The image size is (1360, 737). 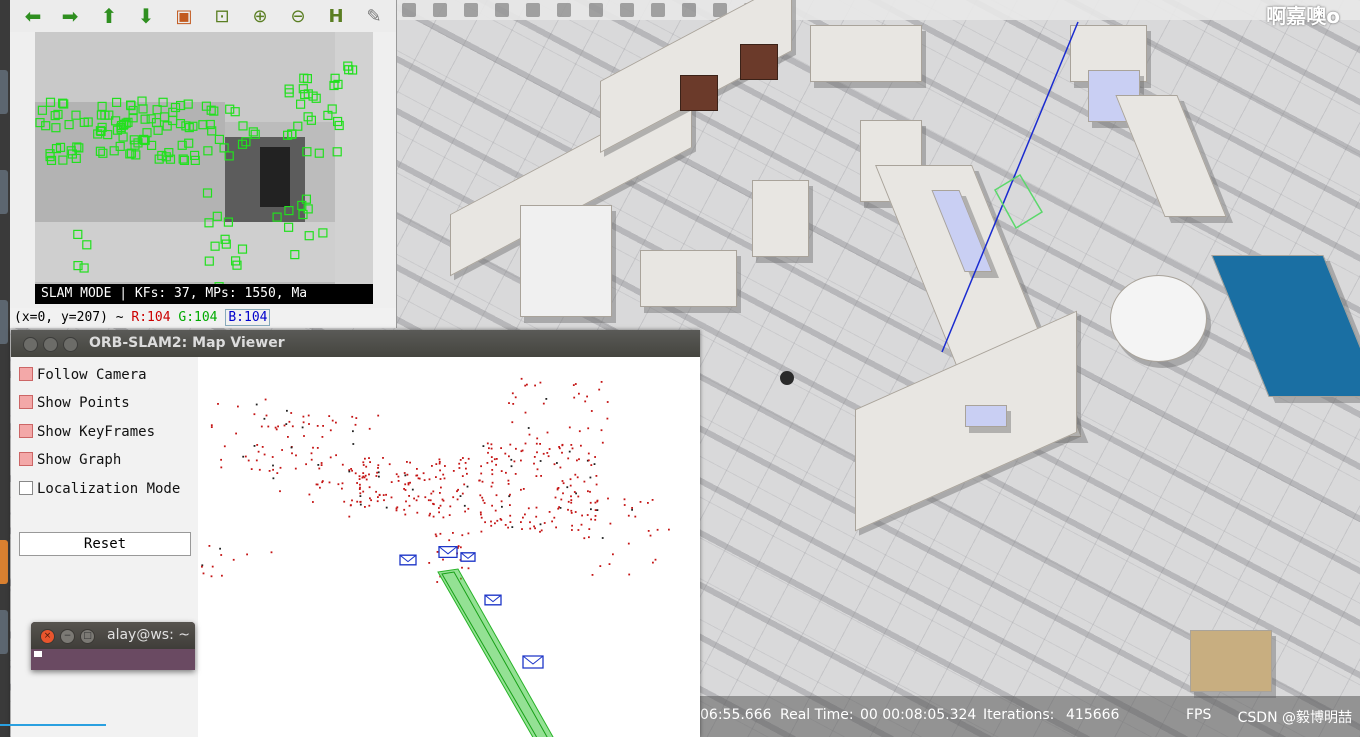 What do you see at coordinates (107, 489) in the screenshot?
I see `option-localization-mode: Localization Mode` at bounding box center [107, 489].